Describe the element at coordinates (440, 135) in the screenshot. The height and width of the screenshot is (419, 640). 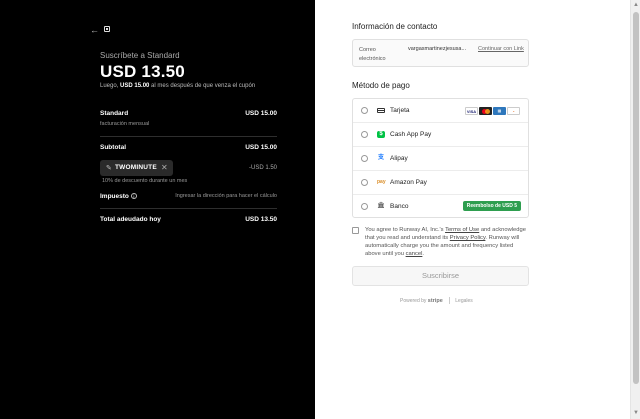
I see `payment-option-cashapp: $ Cash App Pay` at that location.